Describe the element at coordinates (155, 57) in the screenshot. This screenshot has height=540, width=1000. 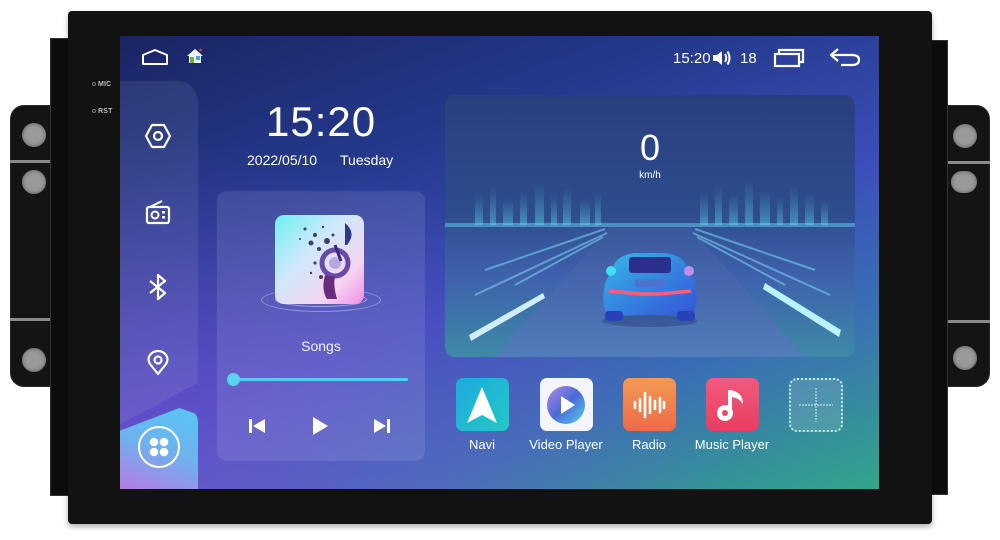
I see `home-outline-icon` at that location.